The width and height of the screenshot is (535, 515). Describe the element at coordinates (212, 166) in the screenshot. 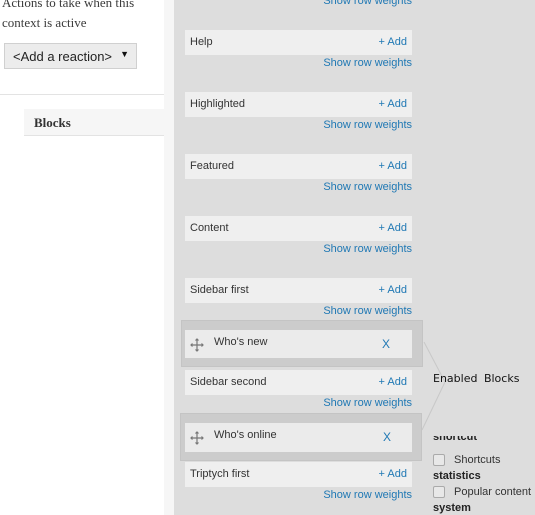

I see `region-name: Featured` at that location.